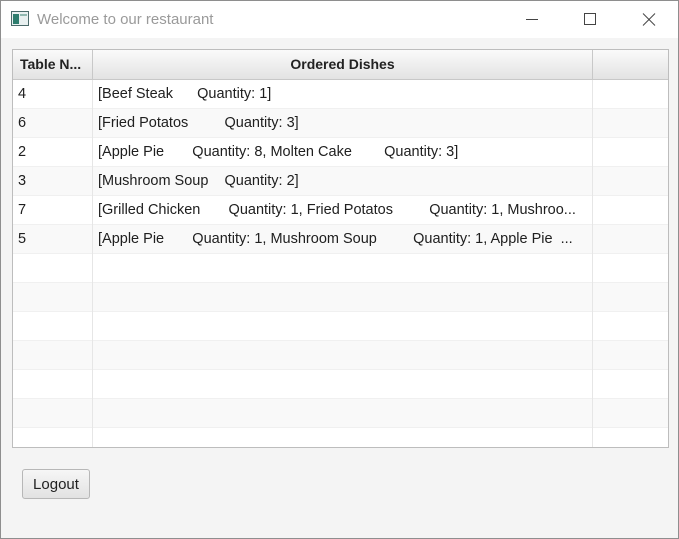 Image resolution: width=679 pixels, height=539 pixels. Describe the element at coordinates (343, 64) in the screenshot. I see `column-header-ordered-dishes: Ordered Dishes` at that location.